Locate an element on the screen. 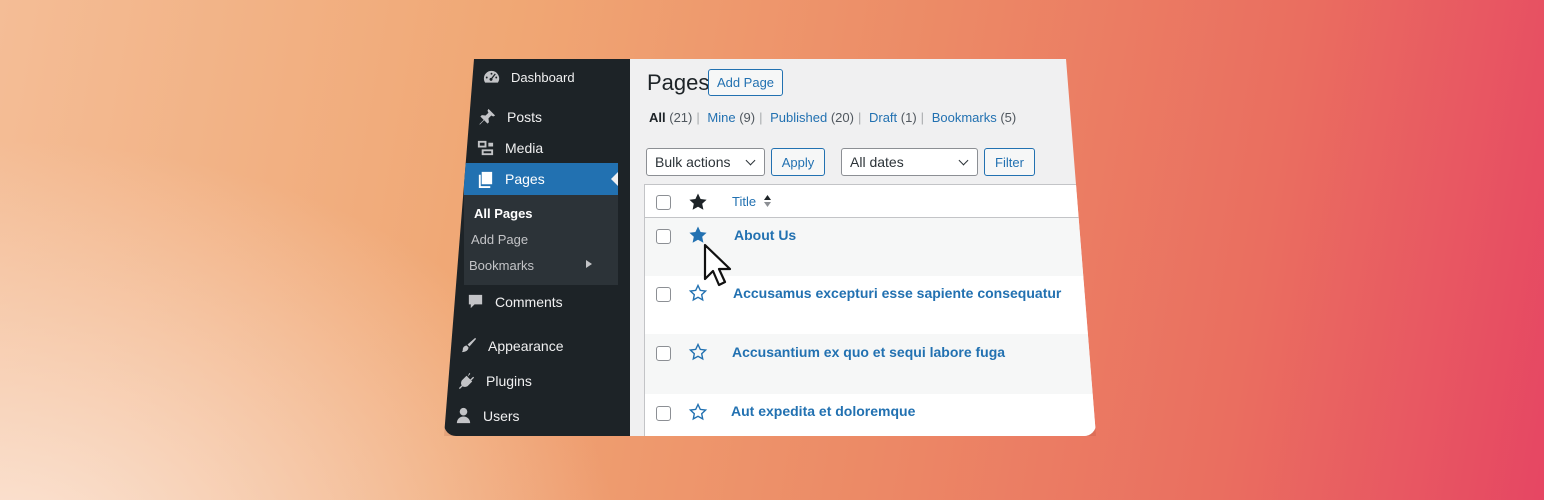 The height and width of the screenshot is (500, 1544). sidebar-item-comments: Comments is located at coordinates (514, 301).